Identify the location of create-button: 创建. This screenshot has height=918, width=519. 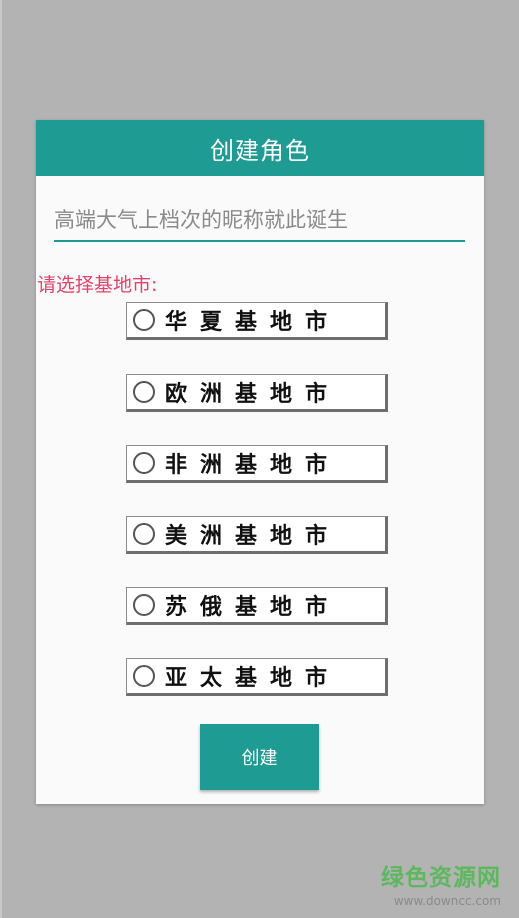
(259, 757).